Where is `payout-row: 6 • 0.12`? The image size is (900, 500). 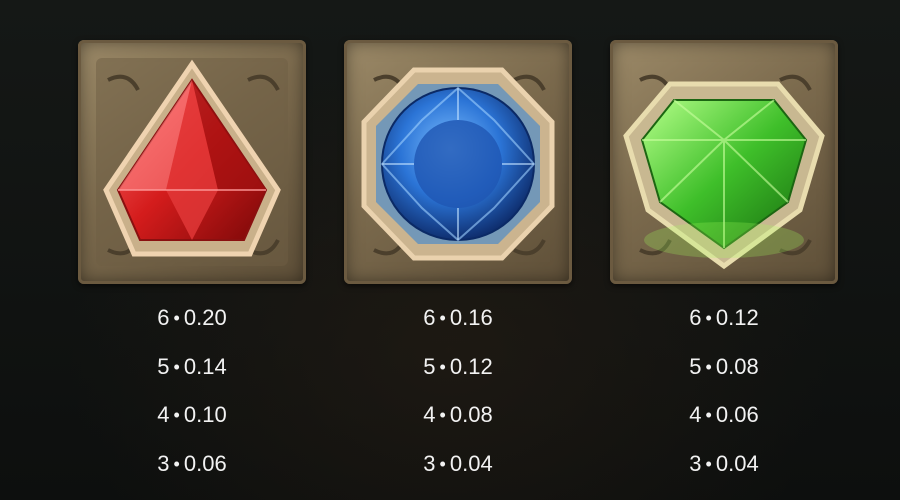 payout-row: 6 • 0.12 is located at coordinates (724, 317).